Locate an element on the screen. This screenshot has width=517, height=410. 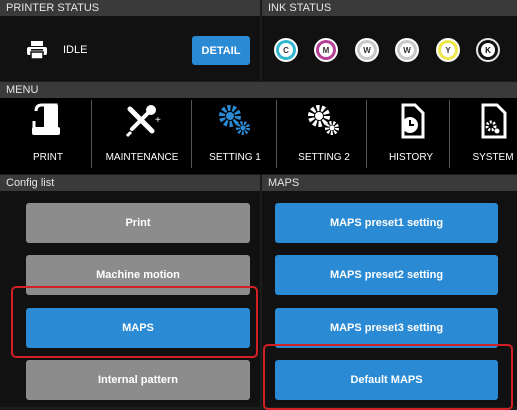
print-icon is located at coordinates (48, 121).